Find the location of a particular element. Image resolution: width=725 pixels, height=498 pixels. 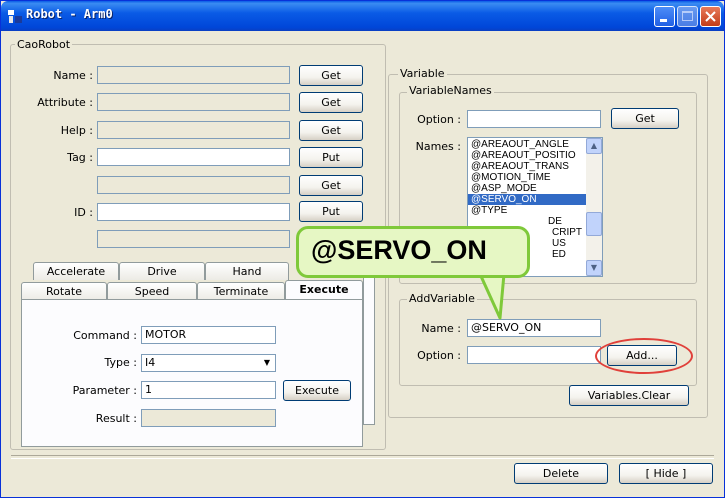

type-label: Type : is located at coordinates (120, 362).